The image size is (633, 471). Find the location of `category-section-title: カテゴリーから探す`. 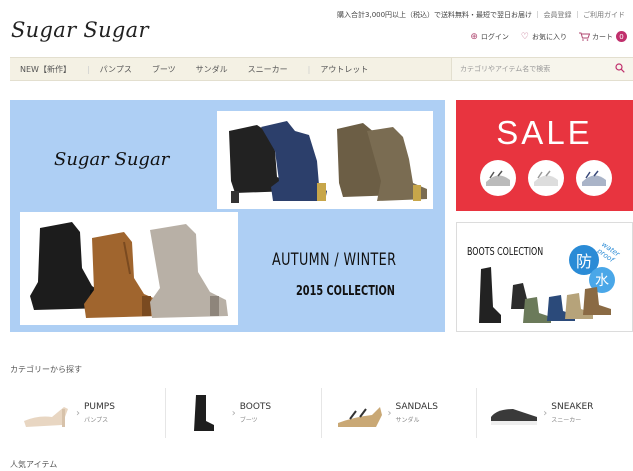

category-section-title: カテゴリーから探す is located at coordinates (46, 369).